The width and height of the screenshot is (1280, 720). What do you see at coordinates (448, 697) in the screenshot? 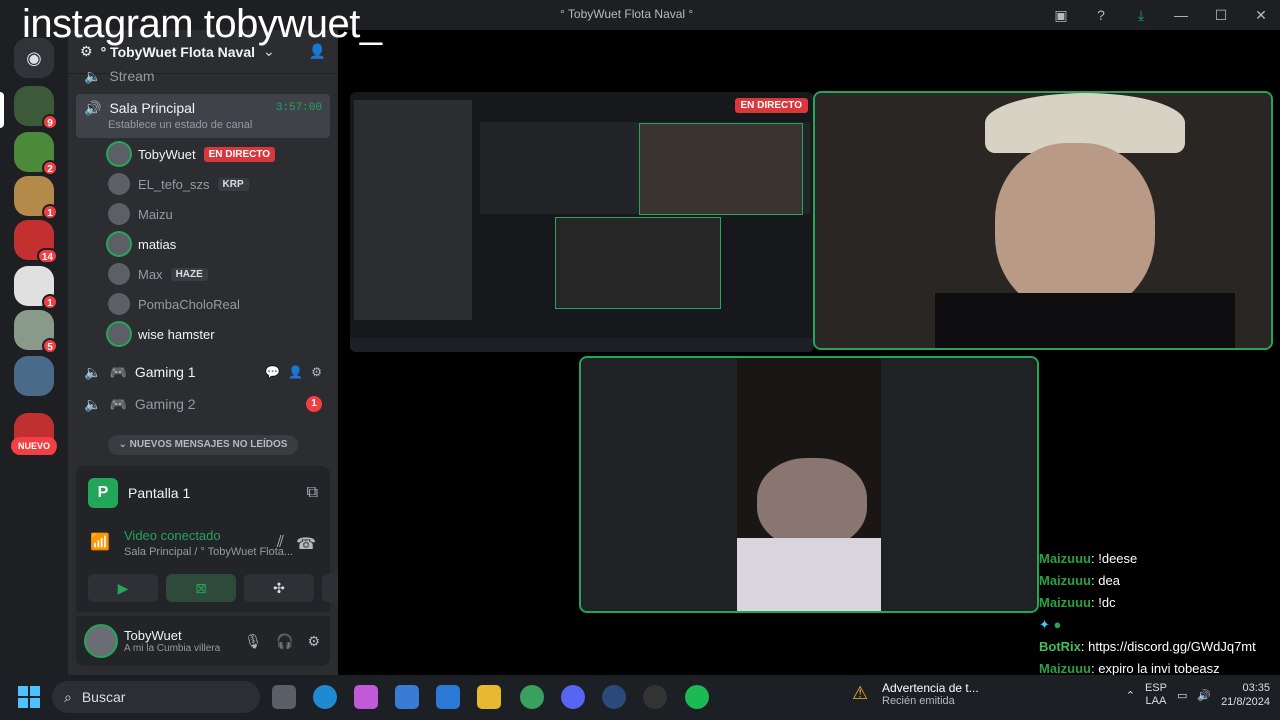
I see `outlook-icon` at bounding box center [448, 697].